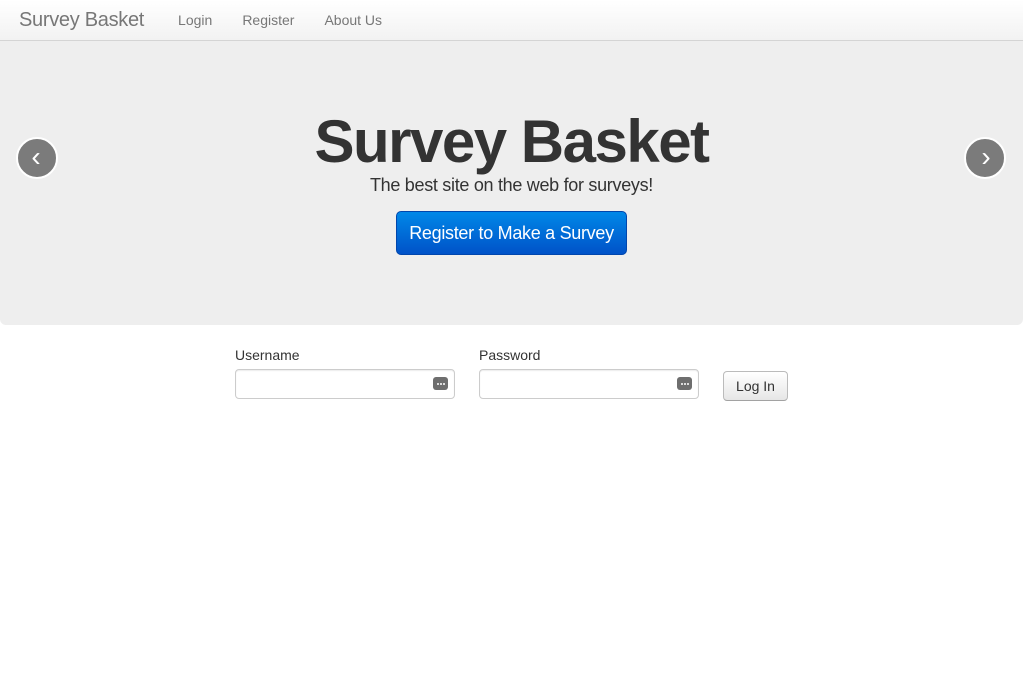 The height and width of the screenshot is (675, 1023). I want to click on username-input, so click(345, 384).